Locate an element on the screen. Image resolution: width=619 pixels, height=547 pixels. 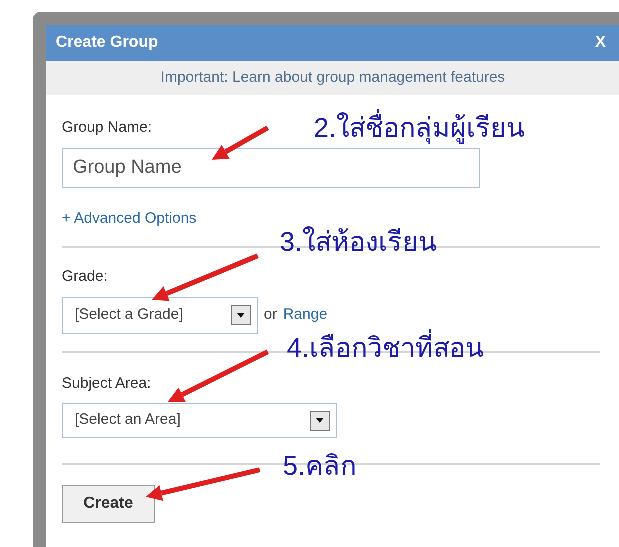
or-text: or is located at coordinates (271, 314).